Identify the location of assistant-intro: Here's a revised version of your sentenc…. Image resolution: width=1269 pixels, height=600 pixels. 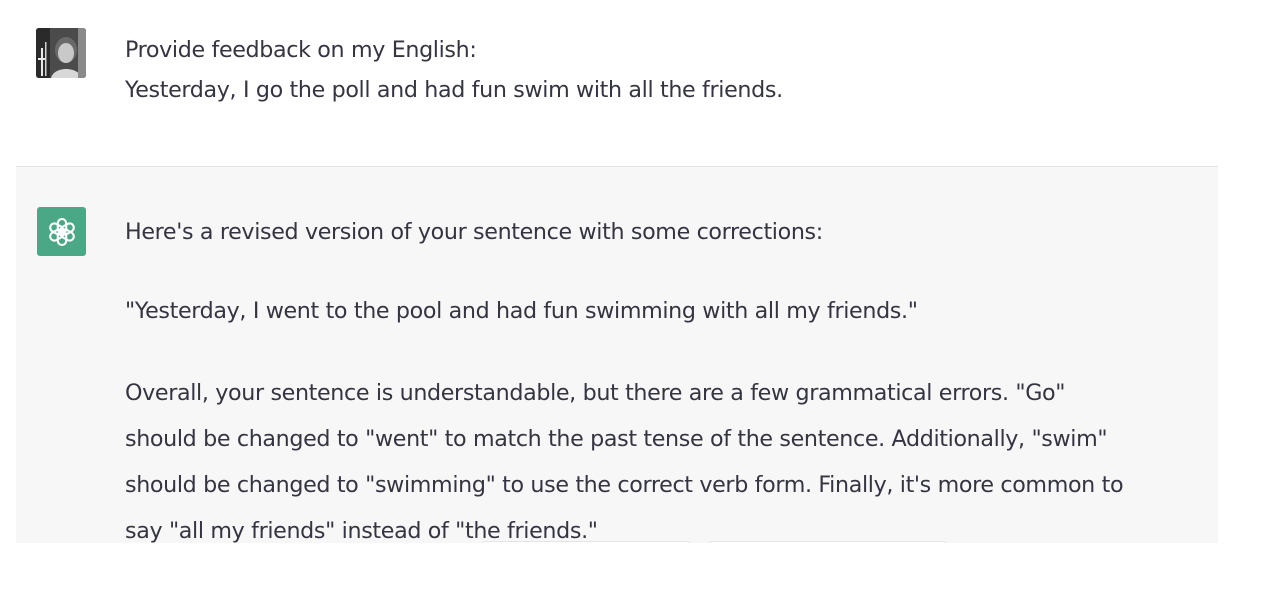
(474, 232).